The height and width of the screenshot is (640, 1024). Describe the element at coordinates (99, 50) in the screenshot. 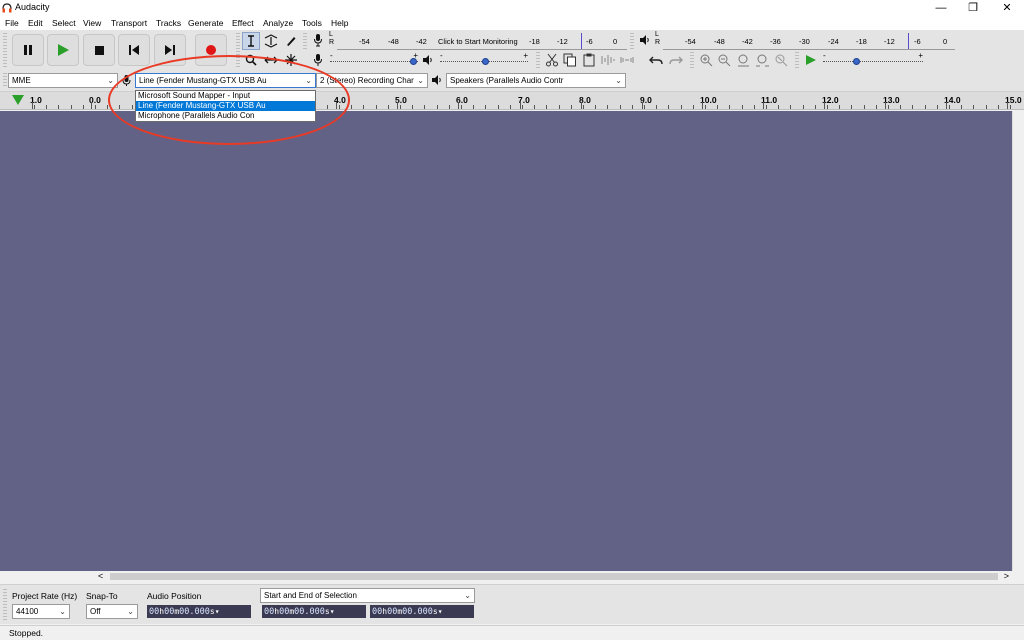

I see `stop-button` at that location.